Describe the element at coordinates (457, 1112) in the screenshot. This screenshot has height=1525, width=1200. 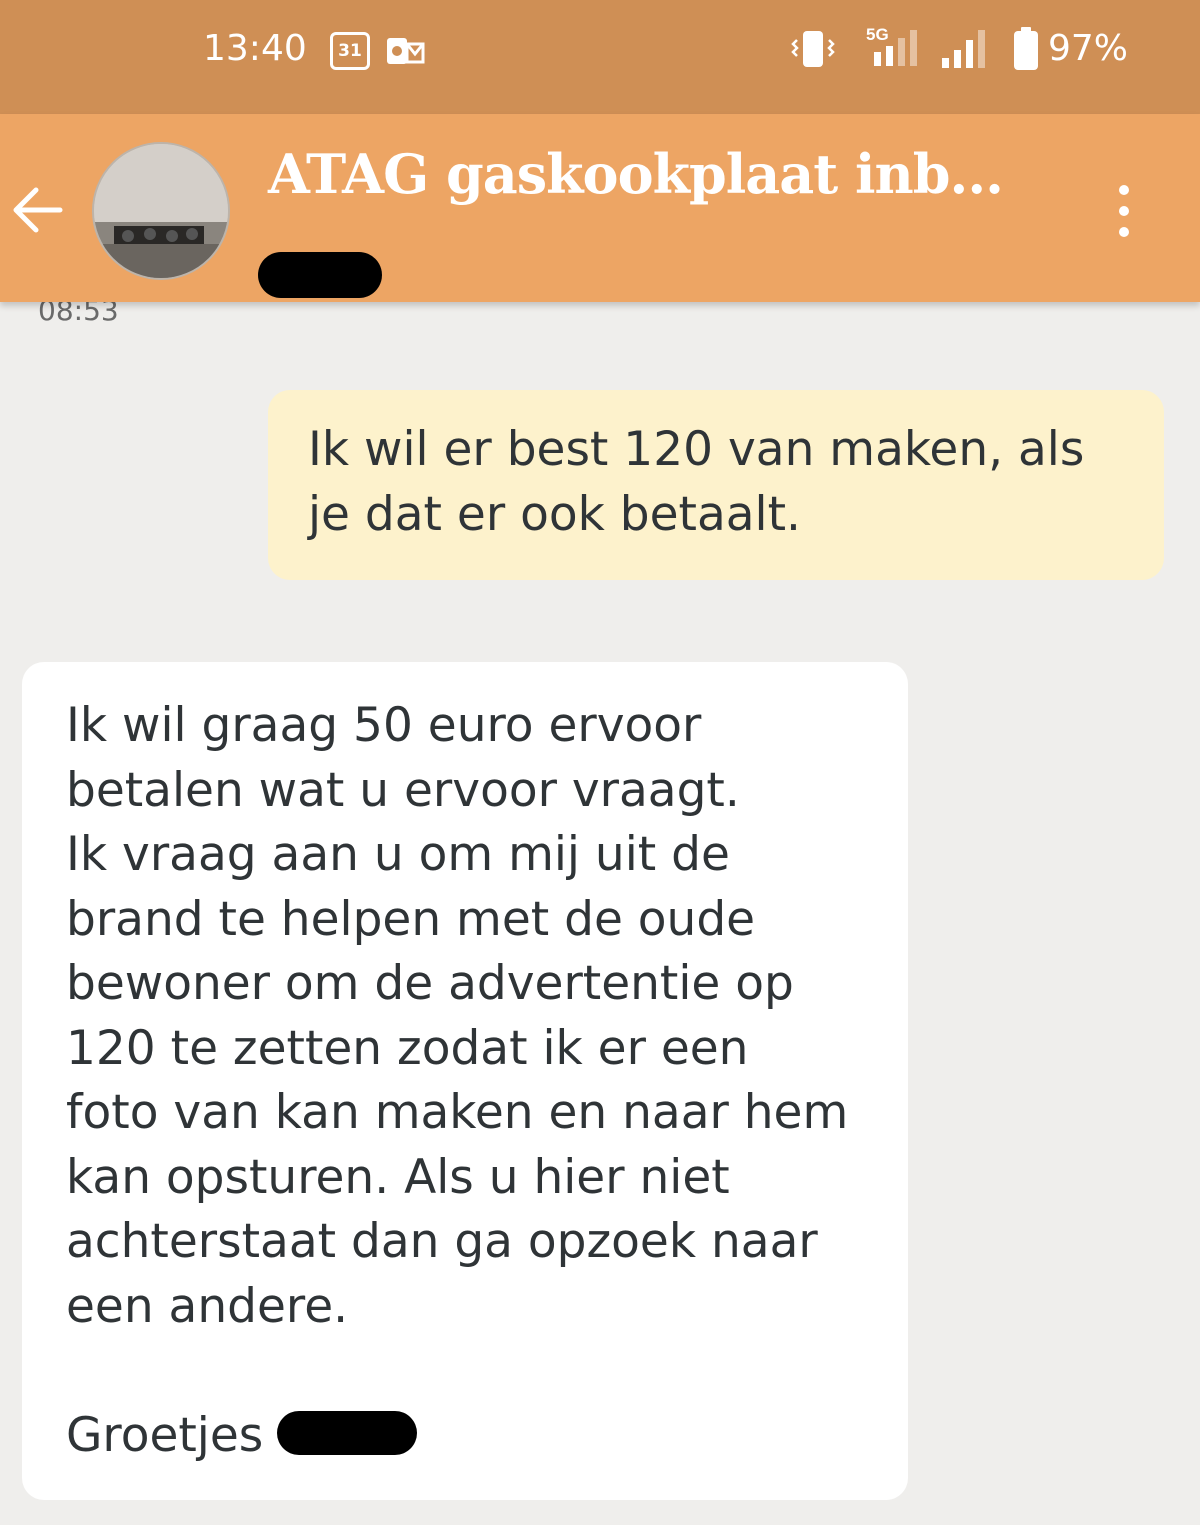
I see `message-line: foto van kan maken en naar hem` at that location.